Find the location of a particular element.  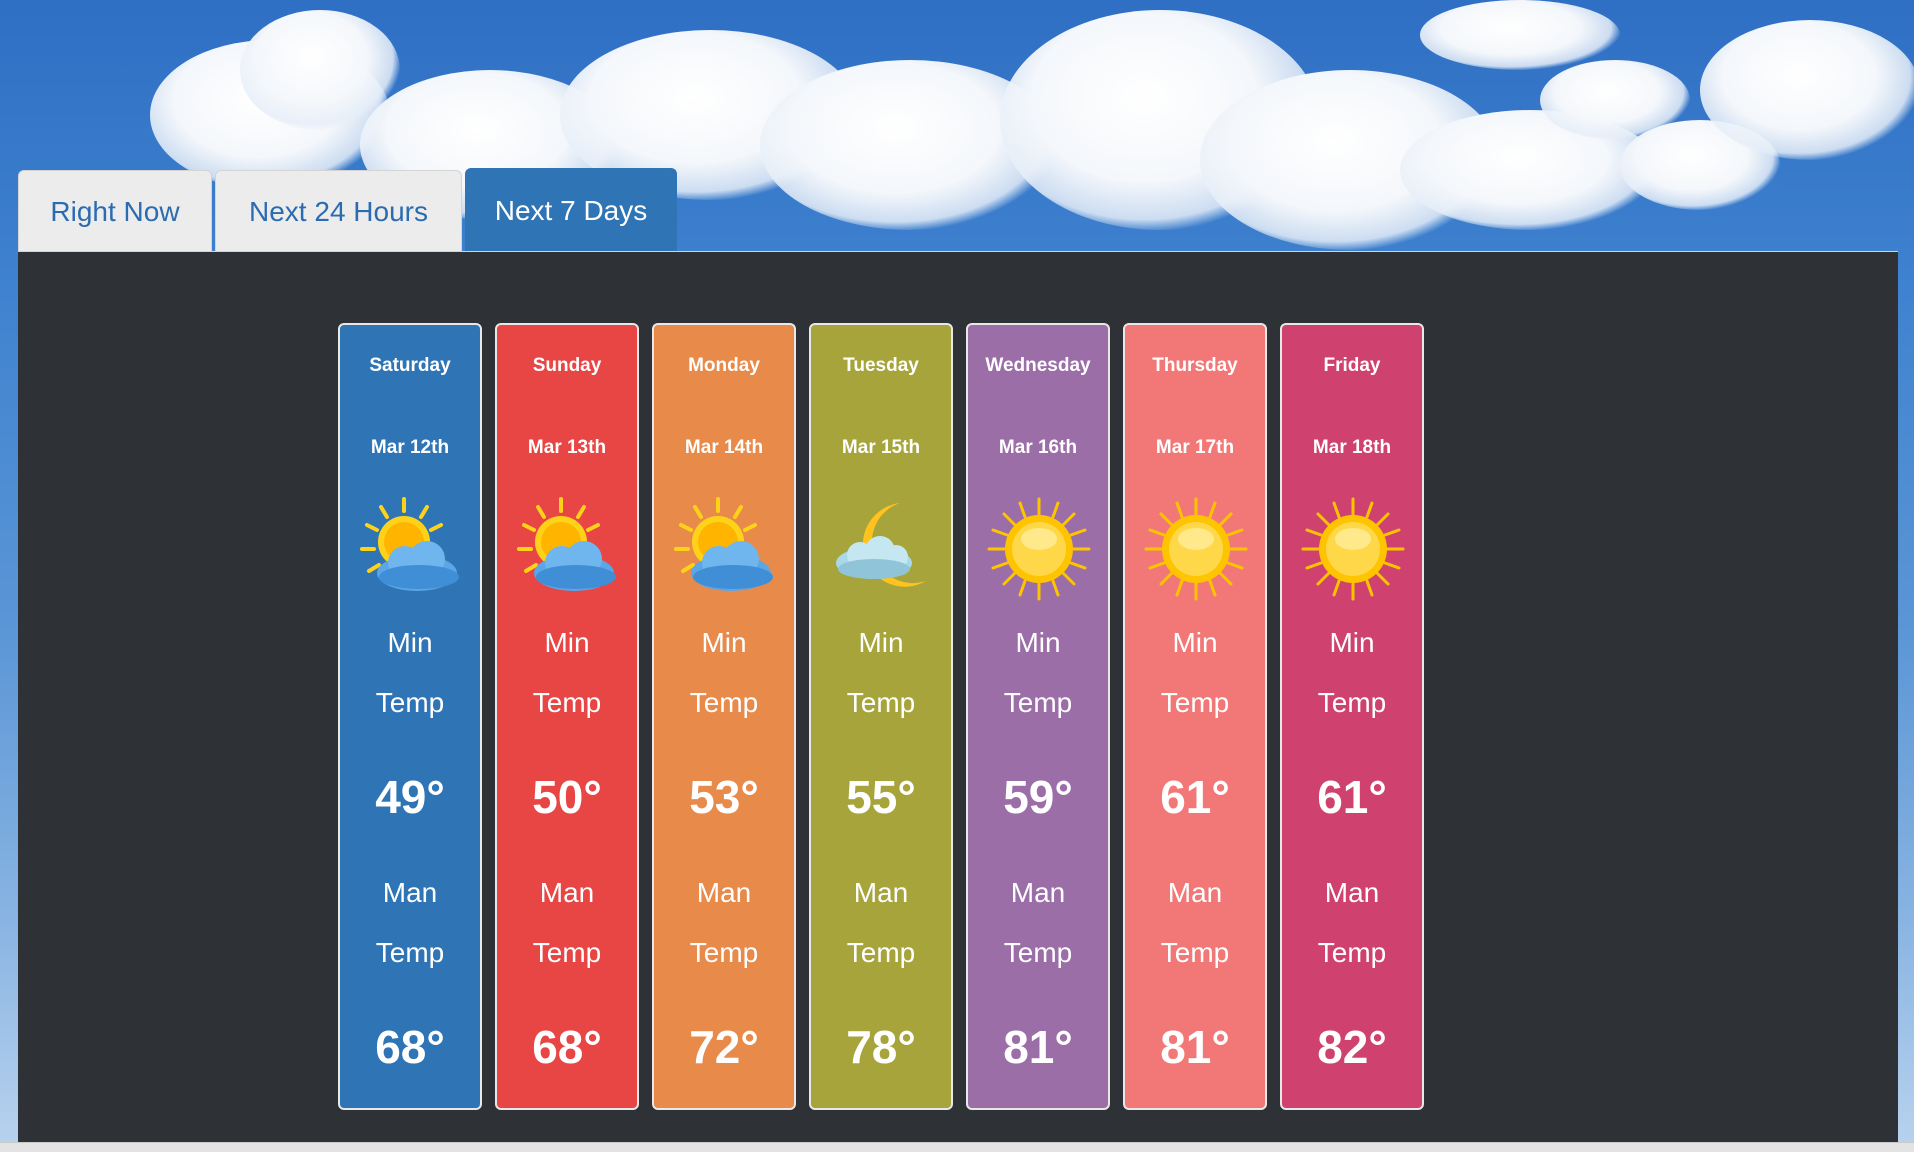

day-card-sunday: Sunday Mar 13th Min Temp 50° Man Temp 68° is located at coordinates (567, 716).